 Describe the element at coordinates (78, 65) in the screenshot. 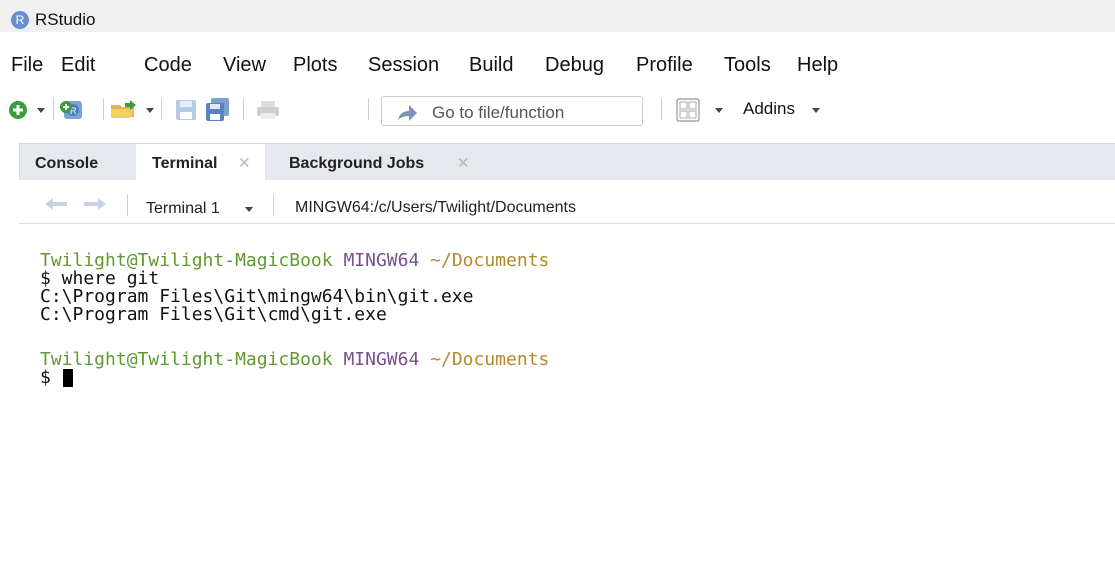

I see `menu-edit: Edit` at that location.